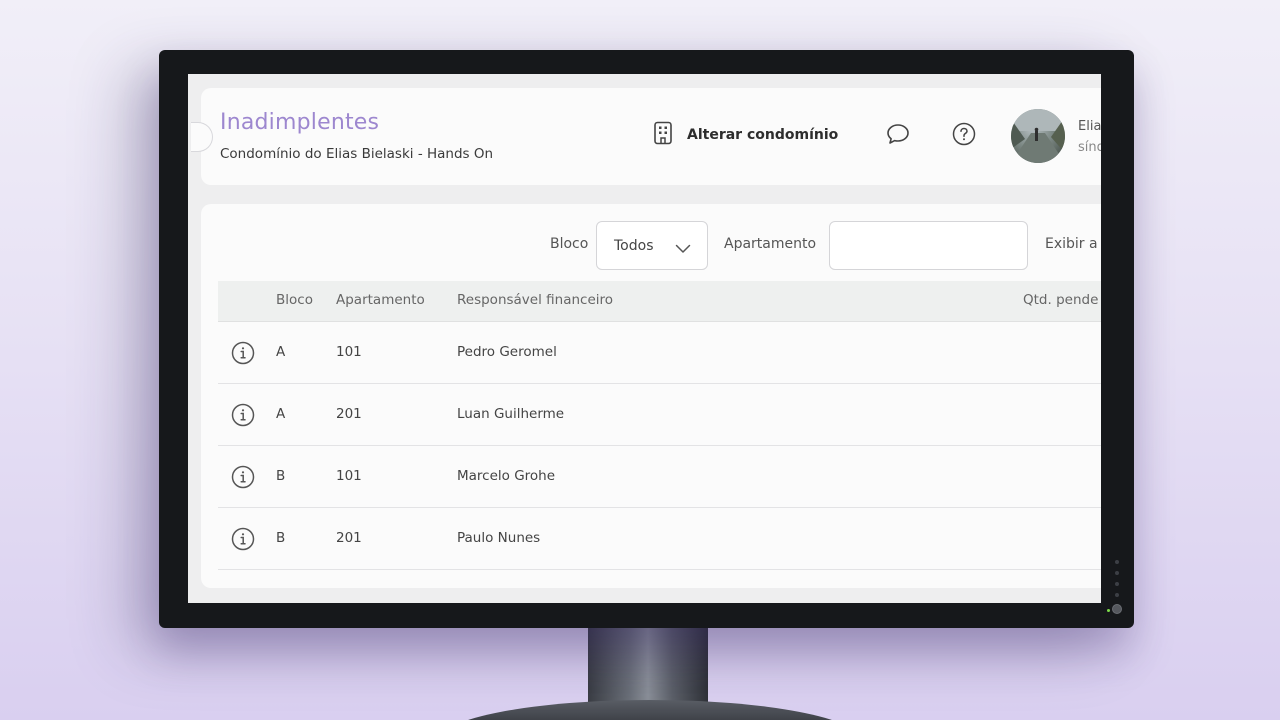  Describe the element at coordinates (506, 476) in the screenshot. I see `cell-responsavel: Marcelo Grohe` at that location.